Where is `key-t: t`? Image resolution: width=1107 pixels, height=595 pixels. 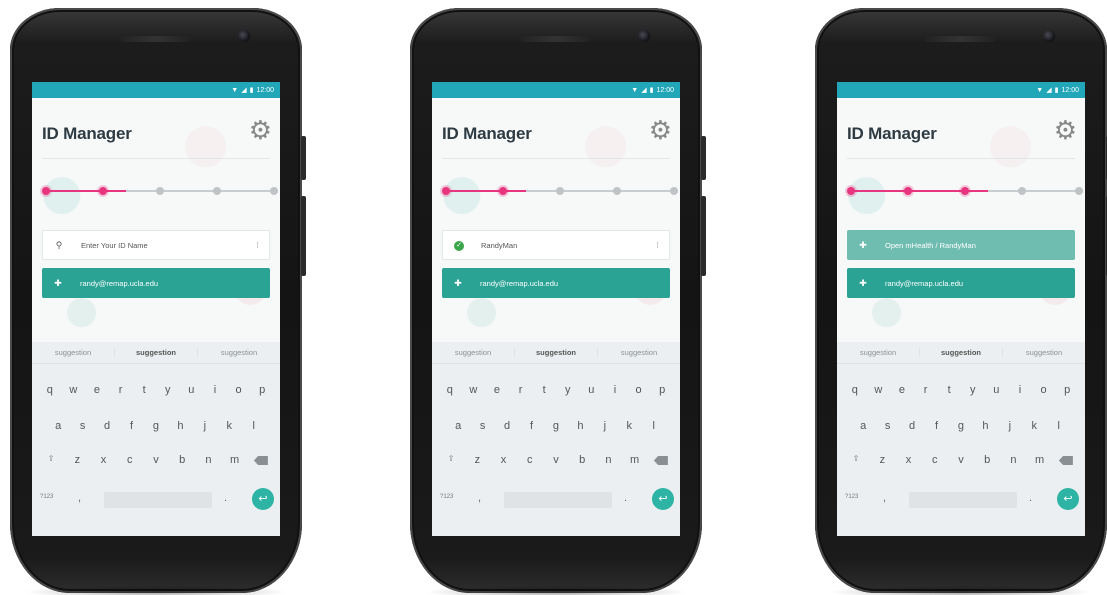 key-t: t is located at coordinates (544, 390).